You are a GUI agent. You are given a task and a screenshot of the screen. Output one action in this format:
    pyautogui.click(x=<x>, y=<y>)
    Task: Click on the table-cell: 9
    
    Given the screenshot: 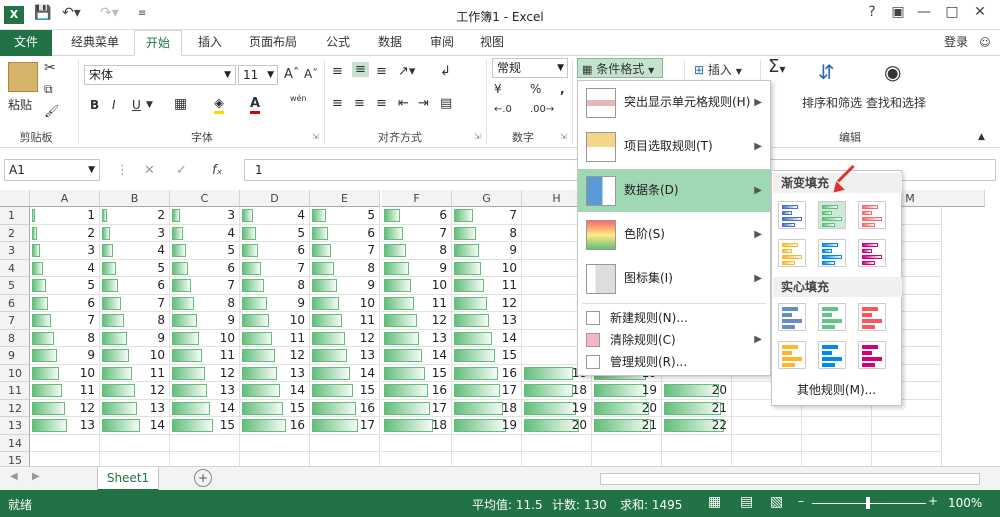 What is the action you would take?
    pyautogui.click(x=345, y=286)
    